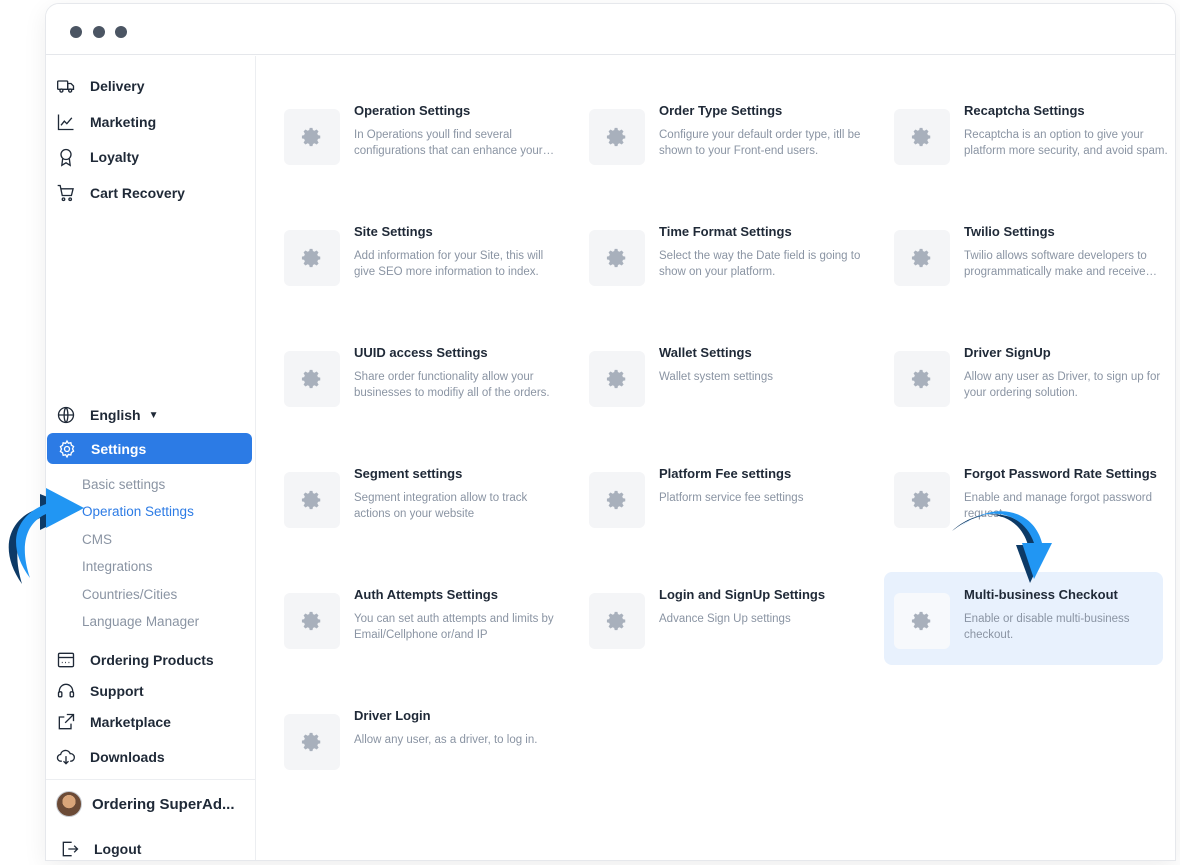  What do you see at coordinates (123, 484) in the screenshot?
I see `submenu-basic-settings: Basic settings` at bounding box center [123, 484].